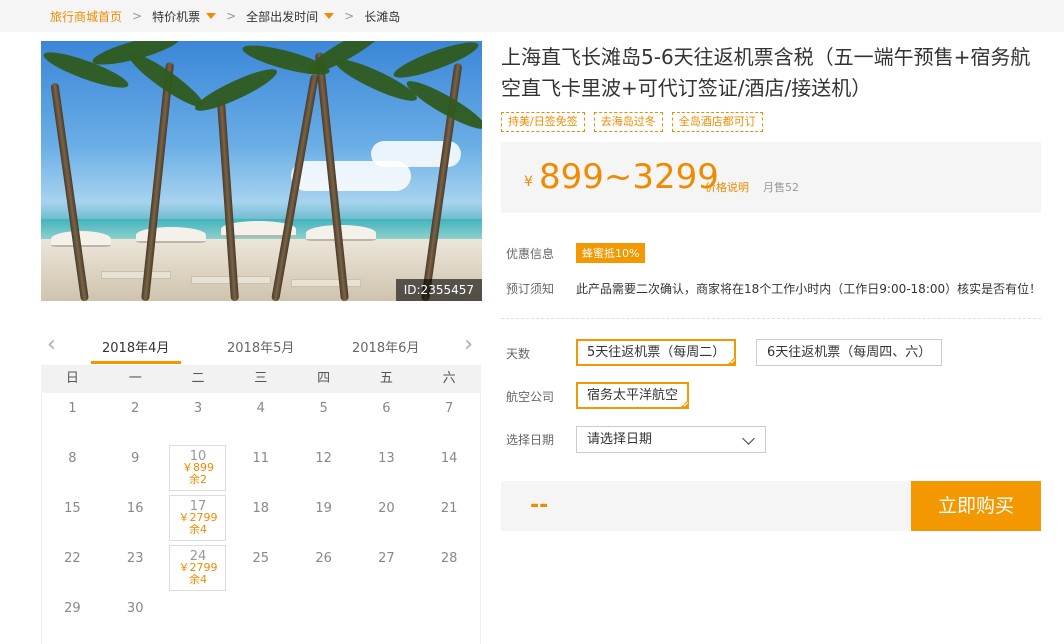 The image size is (1064, 644). Describe the element at coordinates (282, 16) in the screenshot. I see `breadcrumb-departure-label: 全部出发时间` at that location.